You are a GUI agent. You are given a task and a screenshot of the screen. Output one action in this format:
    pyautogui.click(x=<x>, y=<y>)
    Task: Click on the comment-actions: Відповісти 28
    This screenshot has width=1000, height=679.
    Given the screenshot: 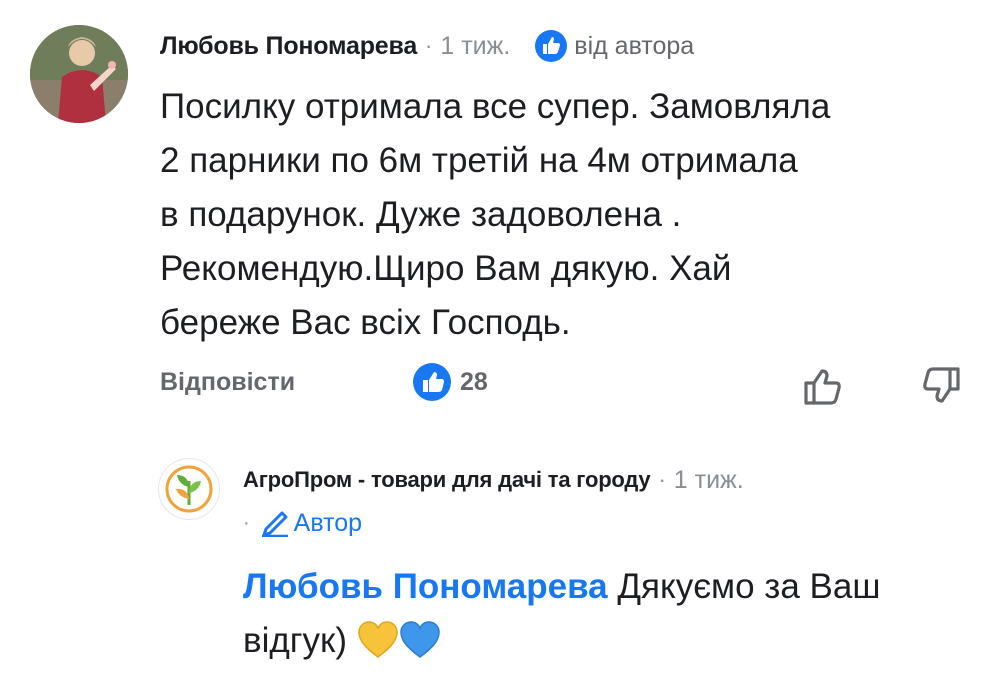 What is the action you would take?
    pyautogui.click(x=565, y=386)
    